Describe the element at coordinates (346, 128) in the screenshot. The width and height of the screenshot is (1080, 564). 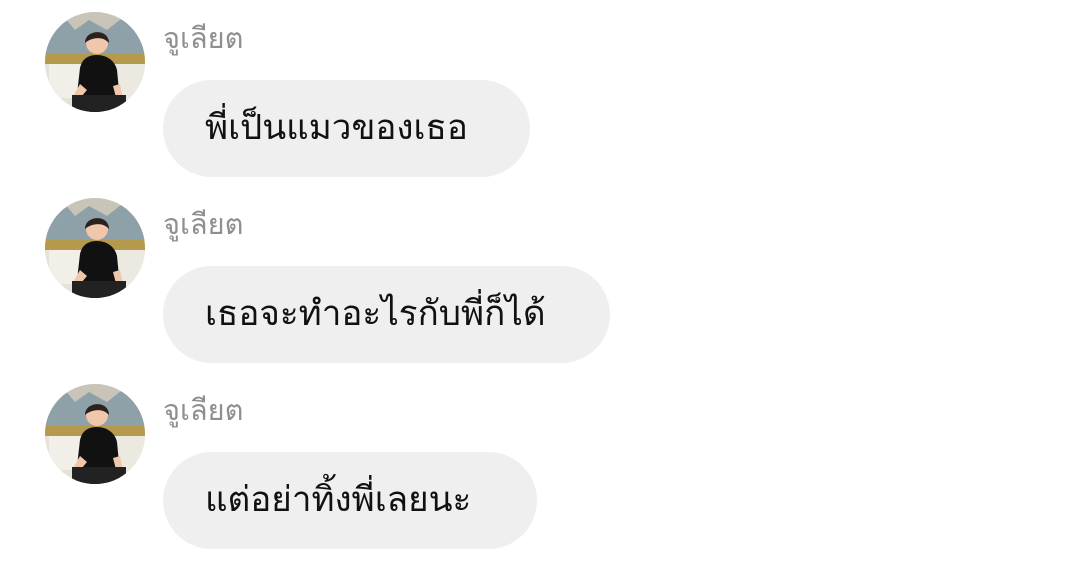
I see `message-bubble: พี่เป็นแมวของเธอ` at that location.